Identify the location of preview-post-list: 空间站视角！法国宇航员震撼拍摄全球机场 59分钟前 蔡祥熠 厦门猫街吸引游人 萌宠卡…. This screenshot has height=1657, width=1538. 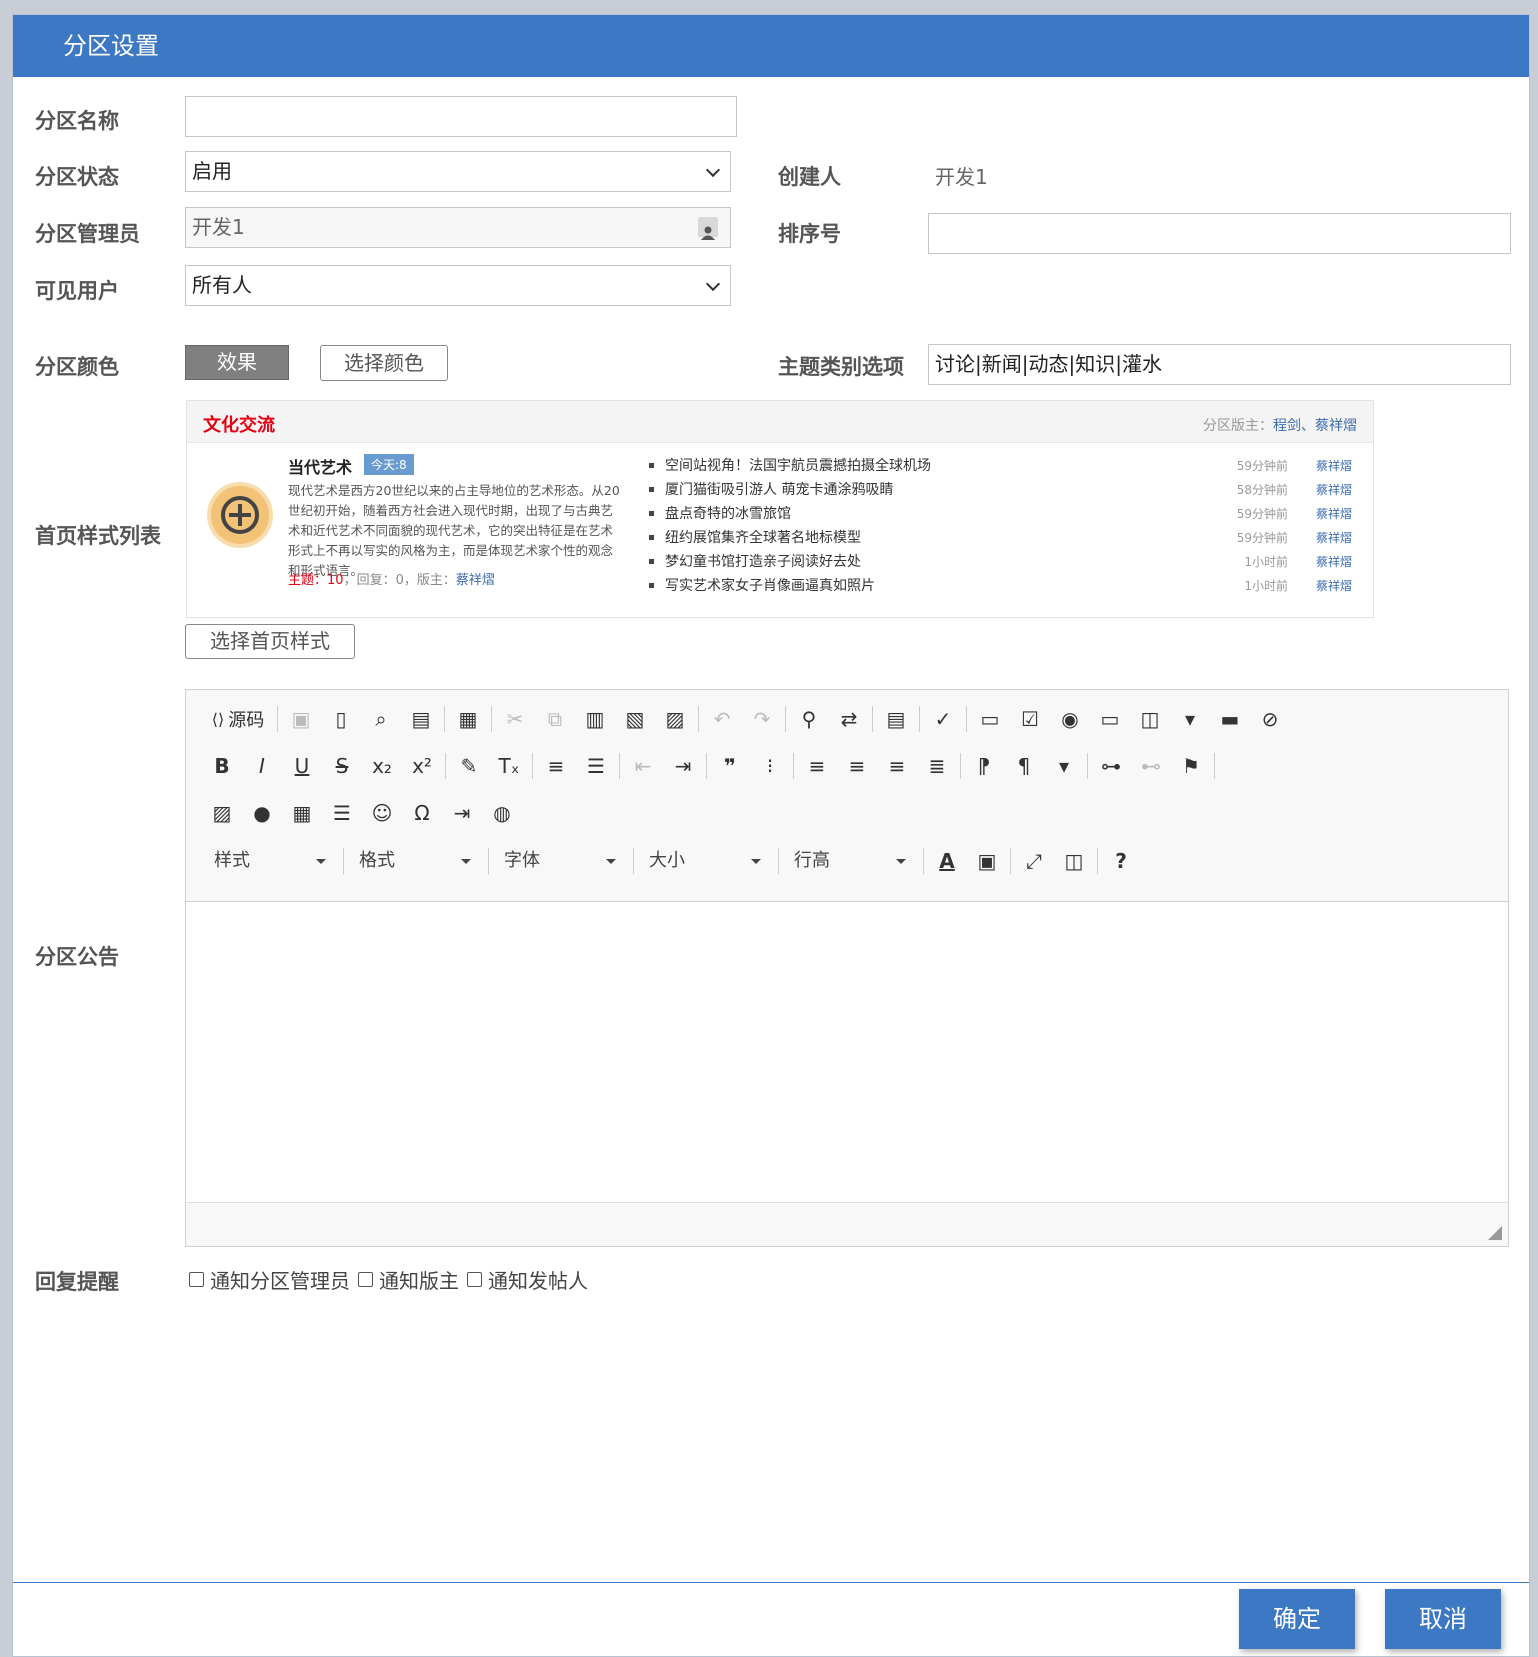
(999, 527).